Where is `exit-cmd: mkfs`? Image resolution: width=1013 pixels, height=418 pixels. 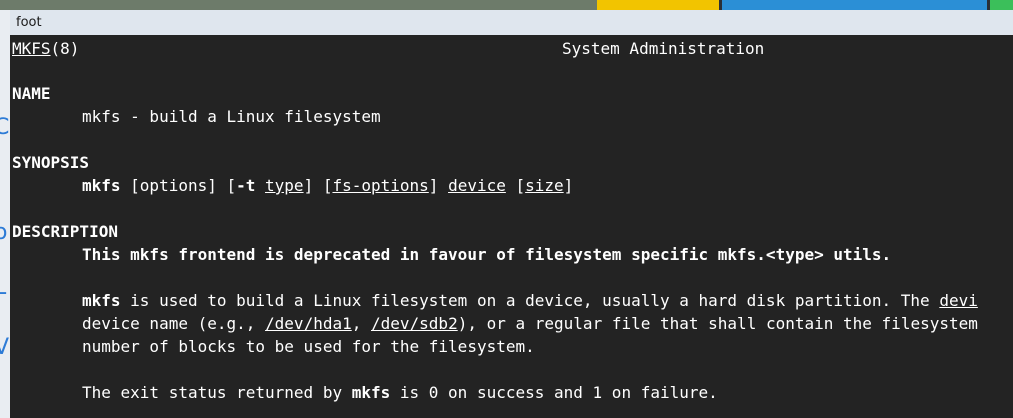 exit-cmd: mkfs is located at coordinates (371, 392).